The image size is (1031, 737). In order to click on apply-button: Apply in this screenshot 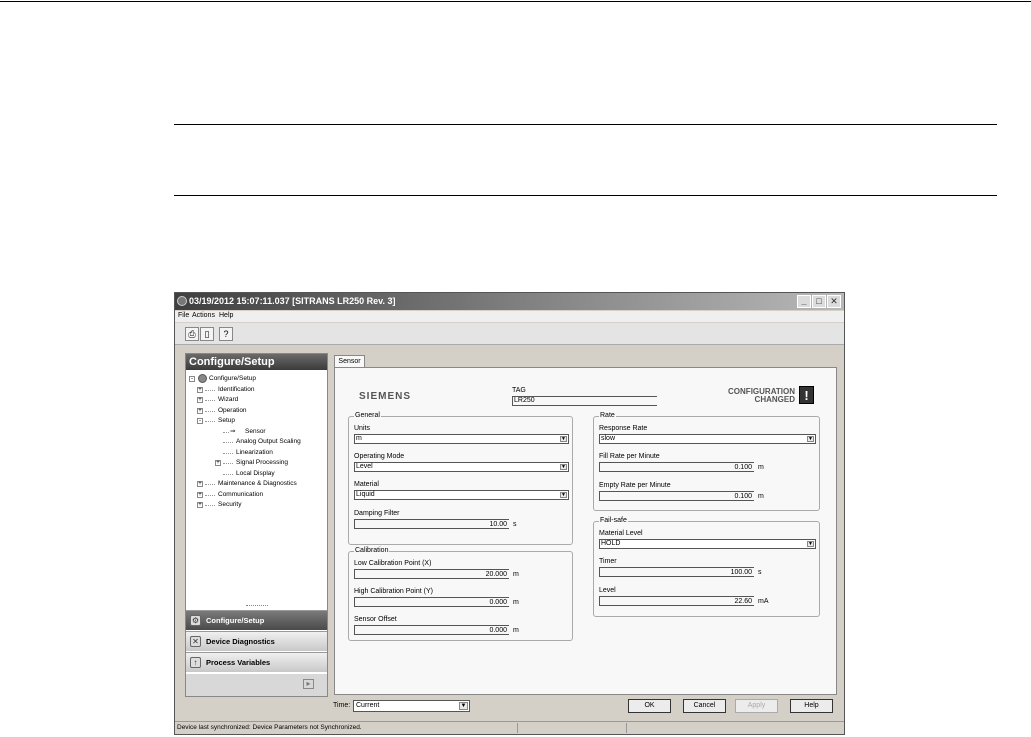, I will do `click(756, 706)`.